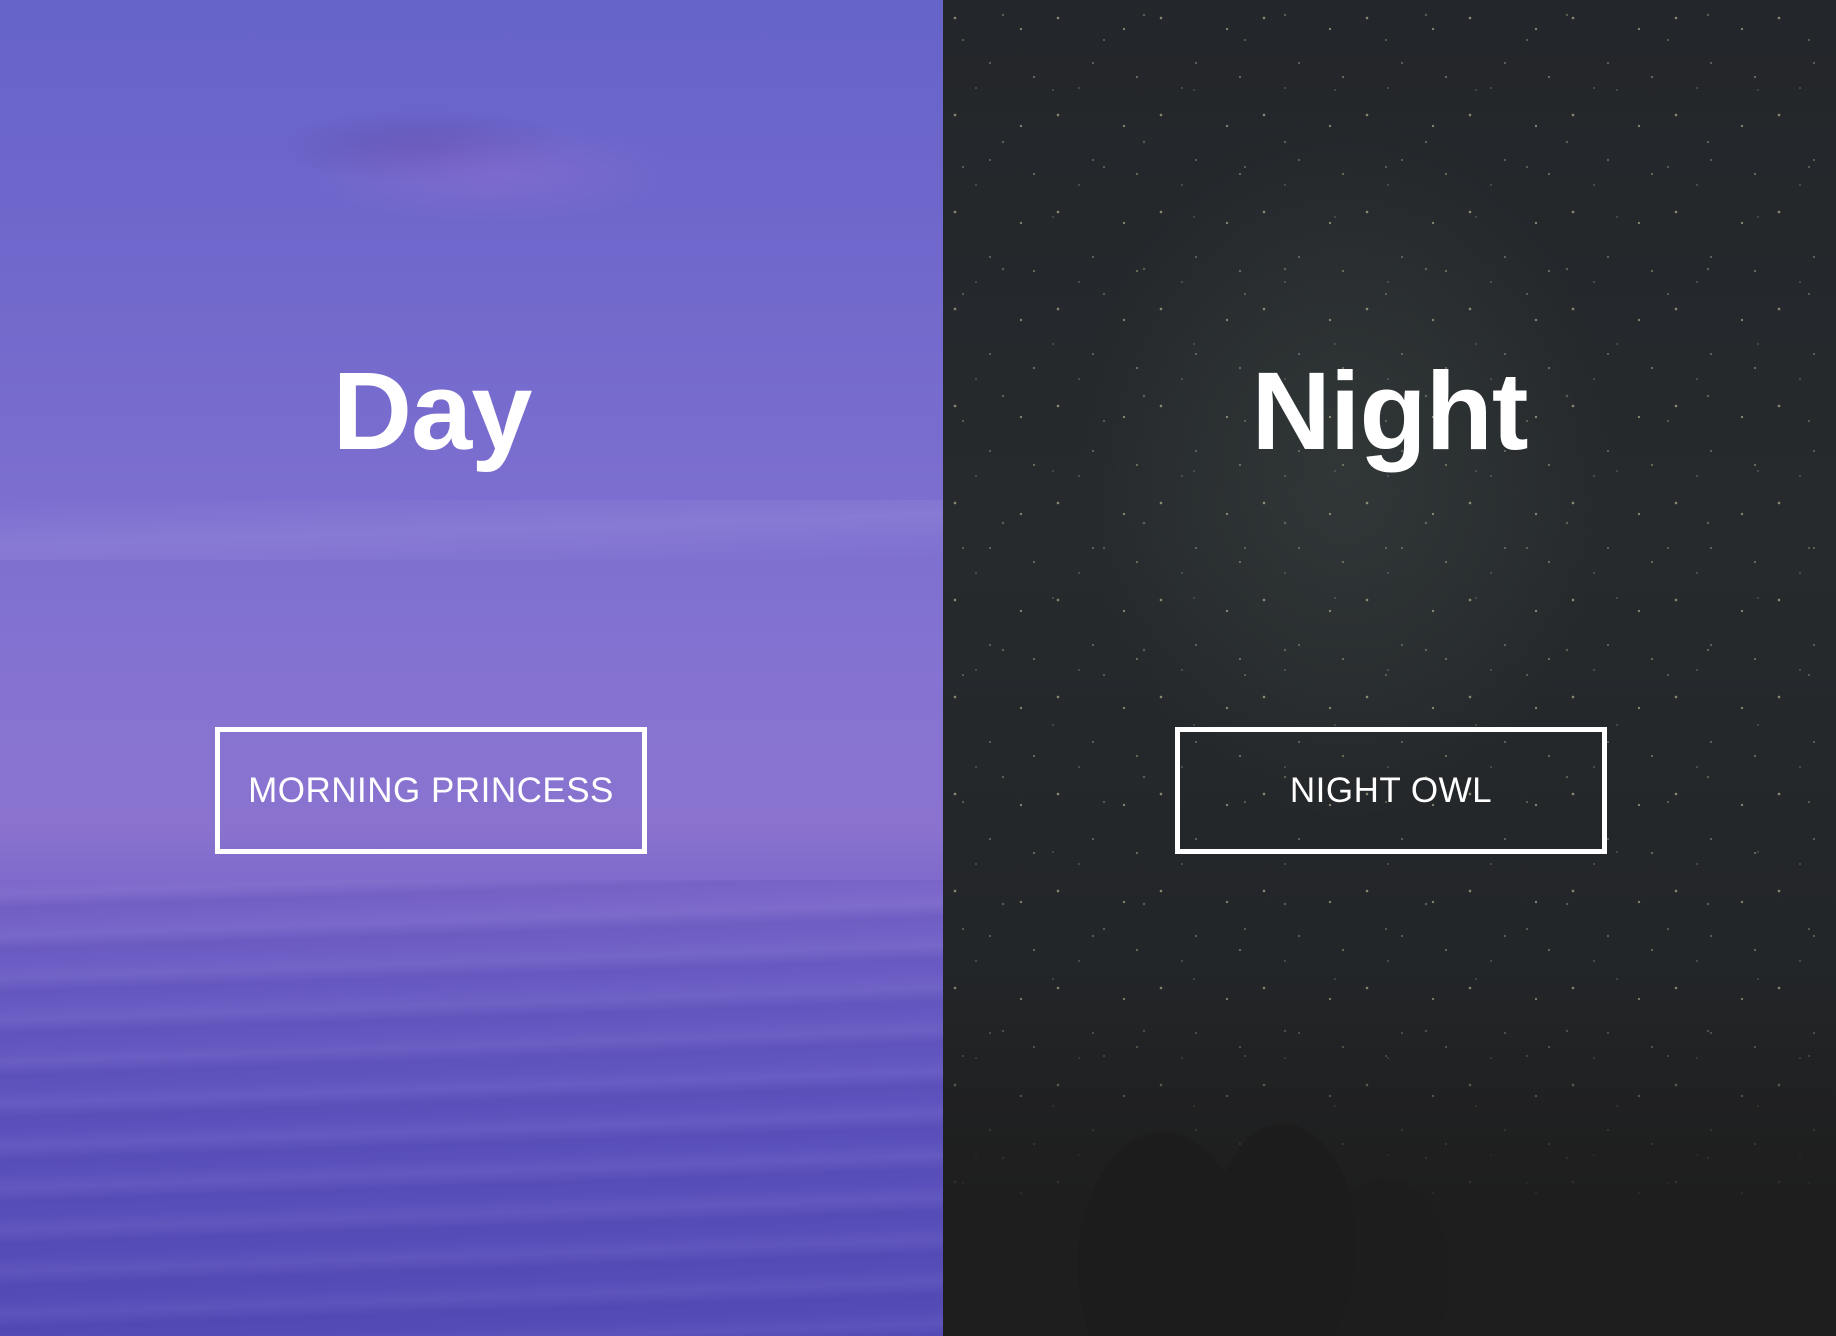  Describe the element at coordinates (431, 790) in the screenshot. I see `morning-princess-button: MORNING PRINCESS` at that location.